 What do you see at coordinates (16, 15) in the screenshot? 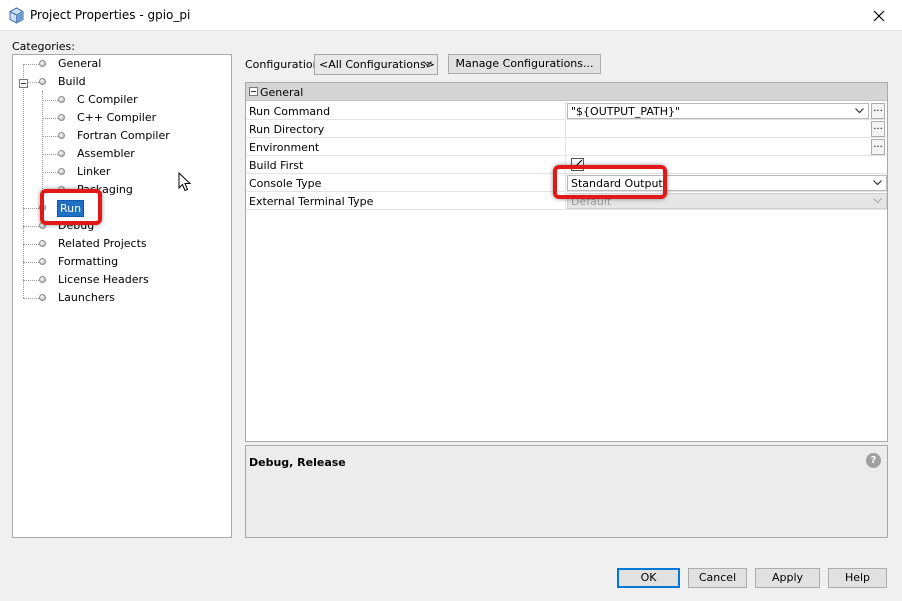
I see `cube-icon` at bounding box center [16, 15].